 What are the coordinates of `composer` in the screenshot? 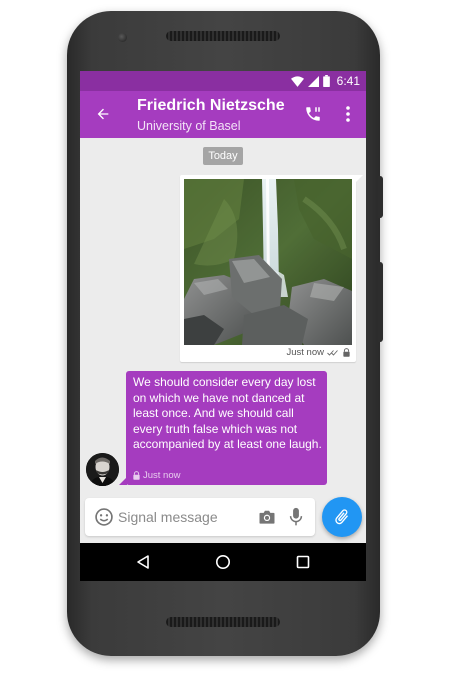 It's located at (200, 517).